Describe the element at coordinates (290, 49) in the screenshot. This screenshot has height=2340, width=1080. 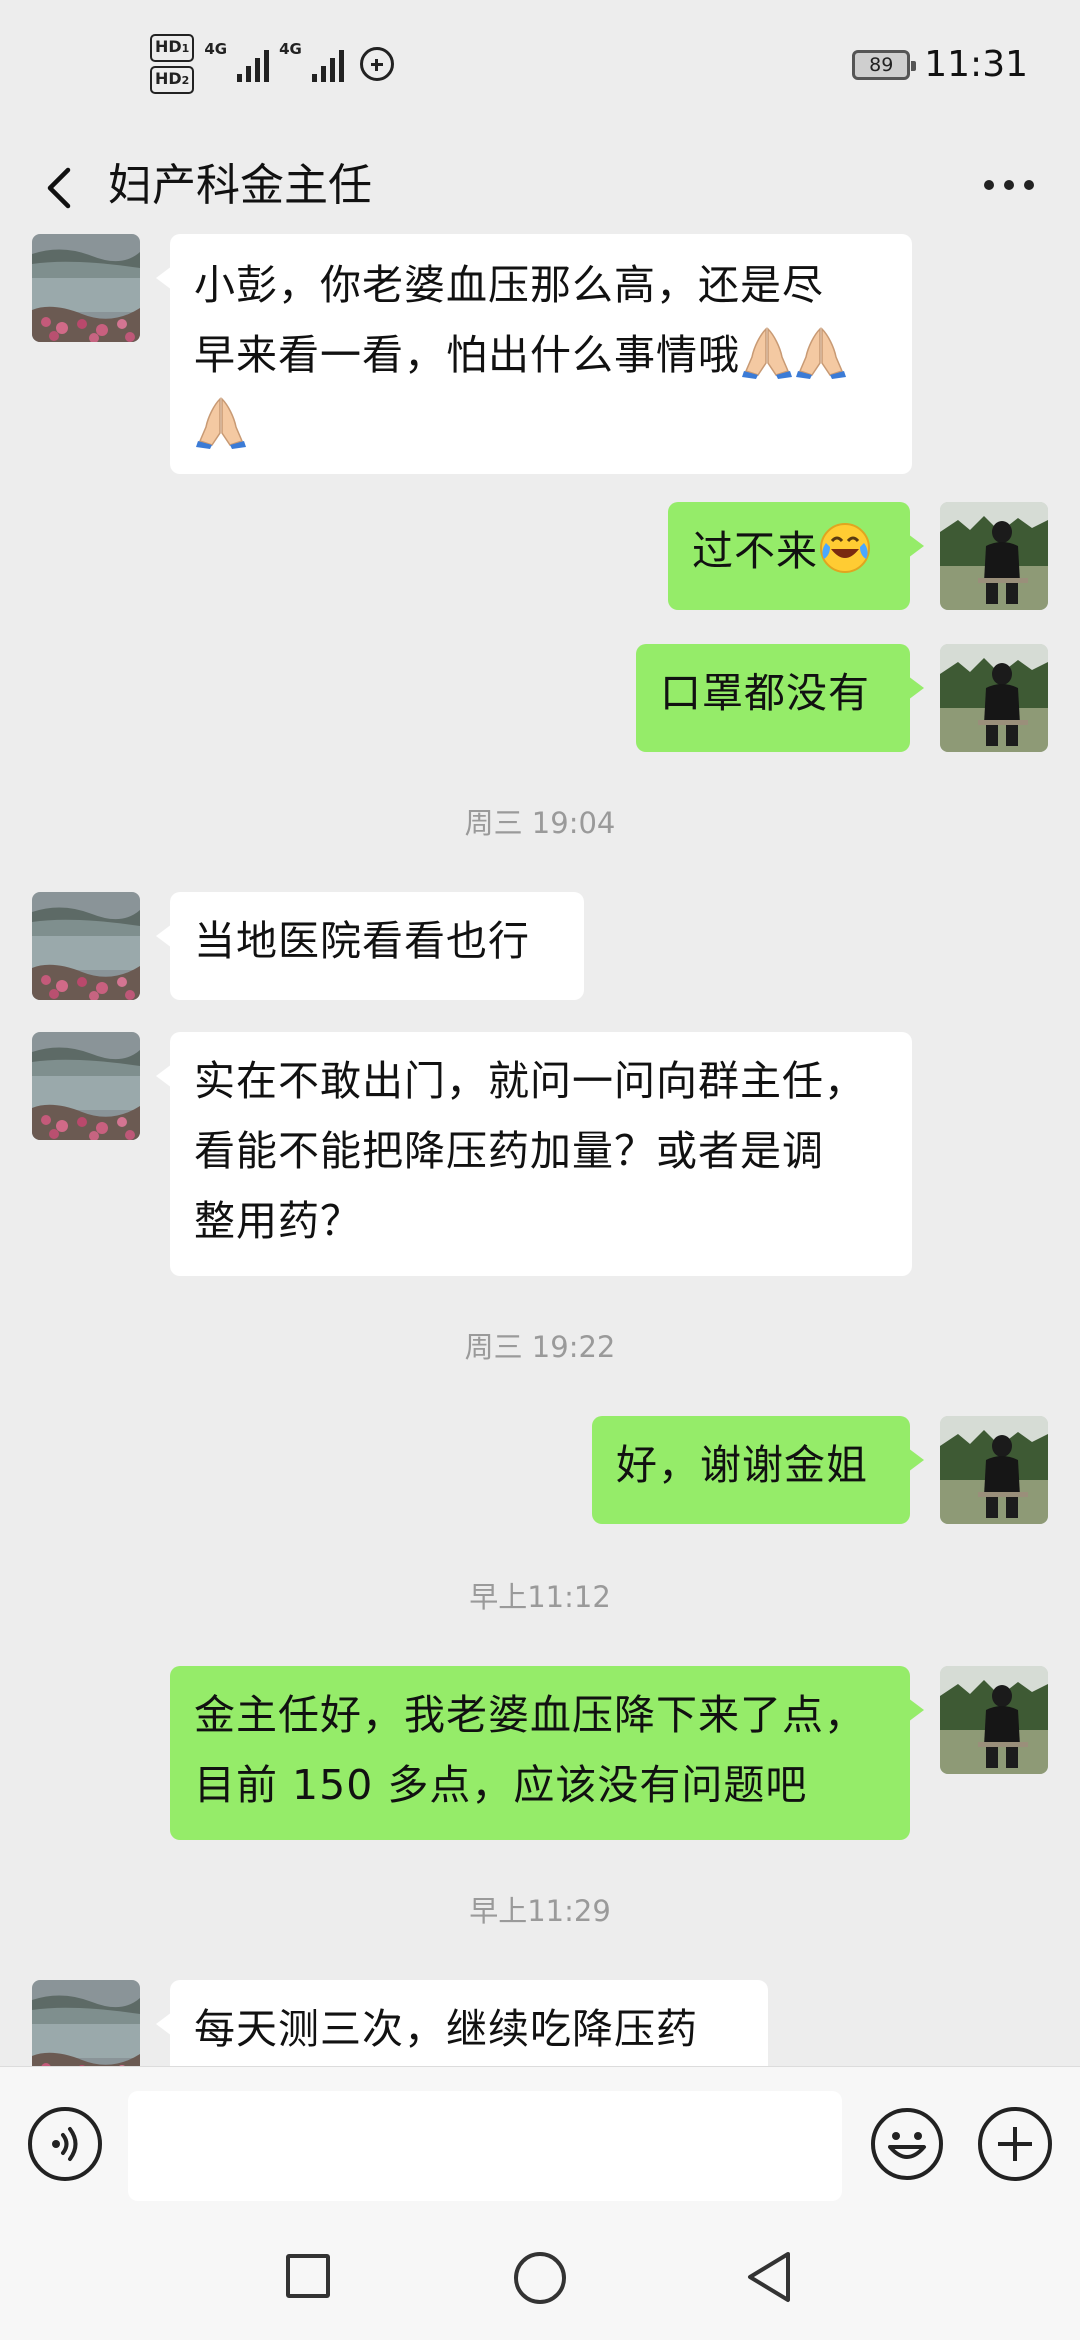
I see `network-type-2: 4G` at that location.